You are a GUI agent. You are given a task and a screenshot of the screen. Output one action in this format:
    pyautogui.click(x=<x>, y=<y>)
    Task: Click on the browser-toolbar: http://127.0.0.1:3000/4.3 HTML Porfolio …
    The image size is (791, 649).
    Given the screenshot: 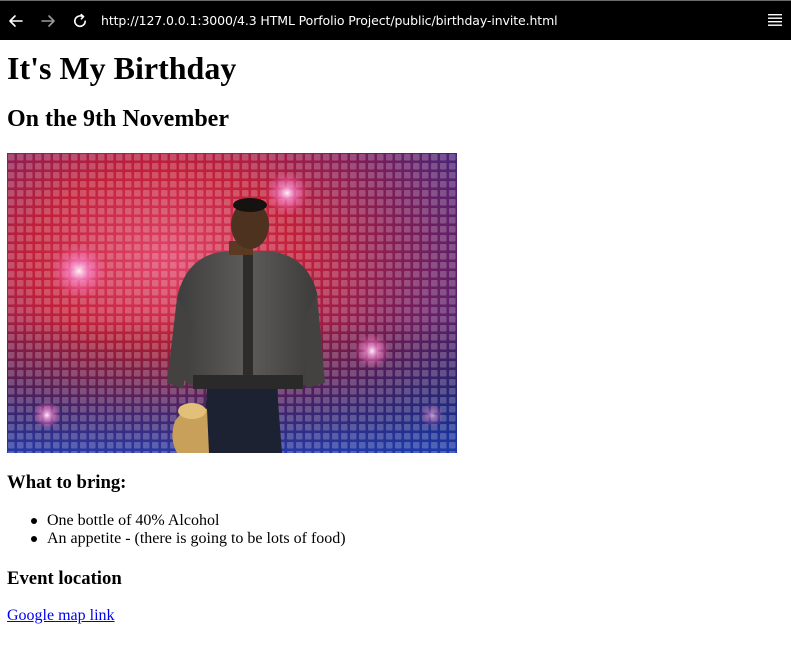 What is the action you would take?
    pyautogui.click(x=395, y=20)
    